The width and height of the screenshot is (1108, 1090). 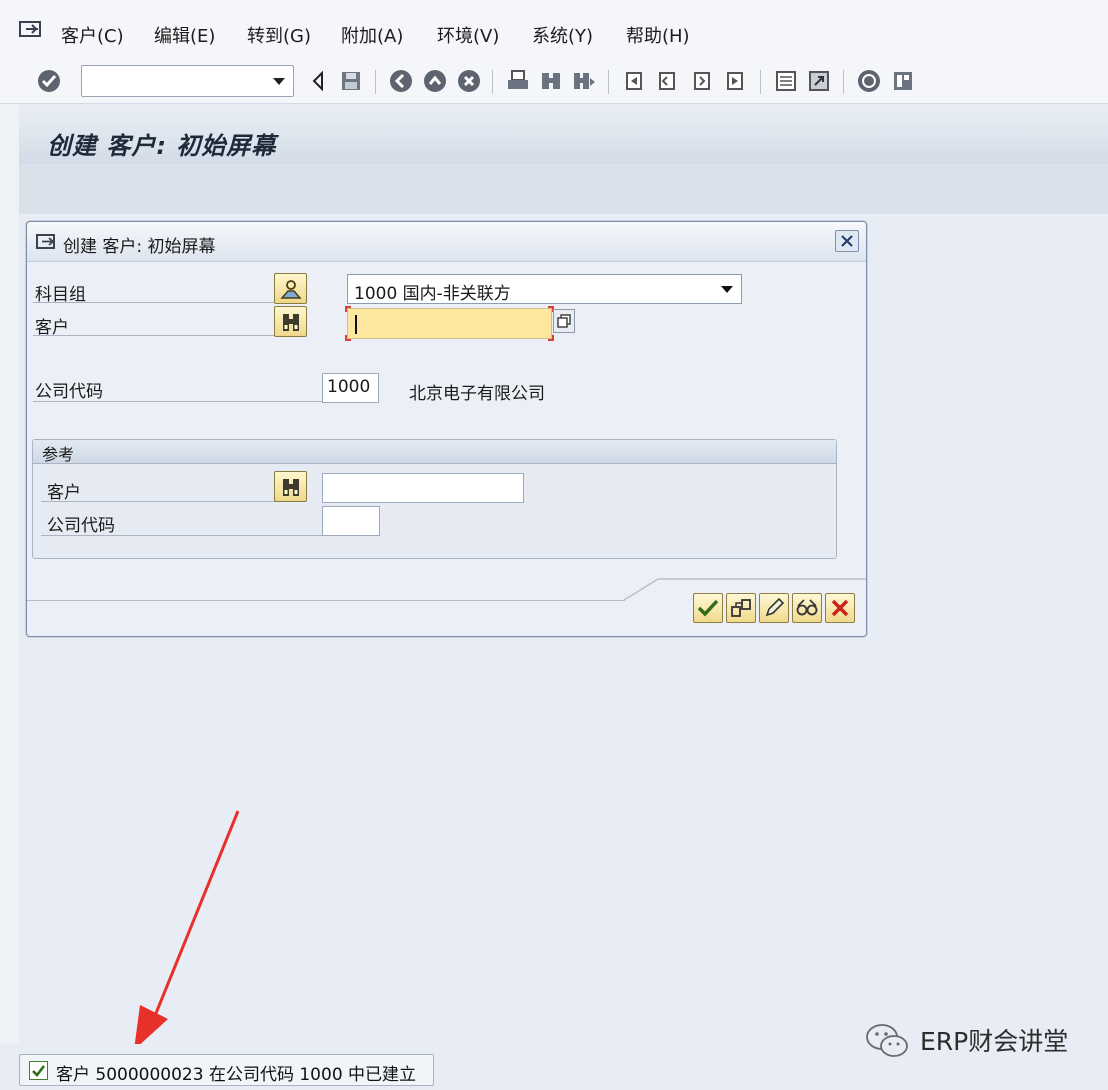 I want to click on account-group-select: 1000 国内-非关联方, so click(x=544, y=289).